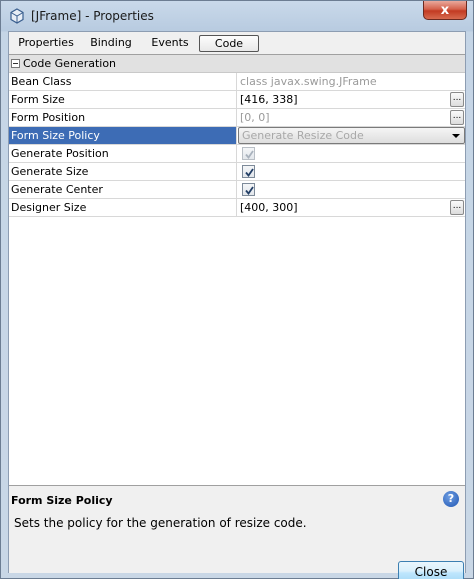  What do you see at coordinates (451, 499) in the screenshot?
I see `help-icon: ?` at bounding box center [451, 499].